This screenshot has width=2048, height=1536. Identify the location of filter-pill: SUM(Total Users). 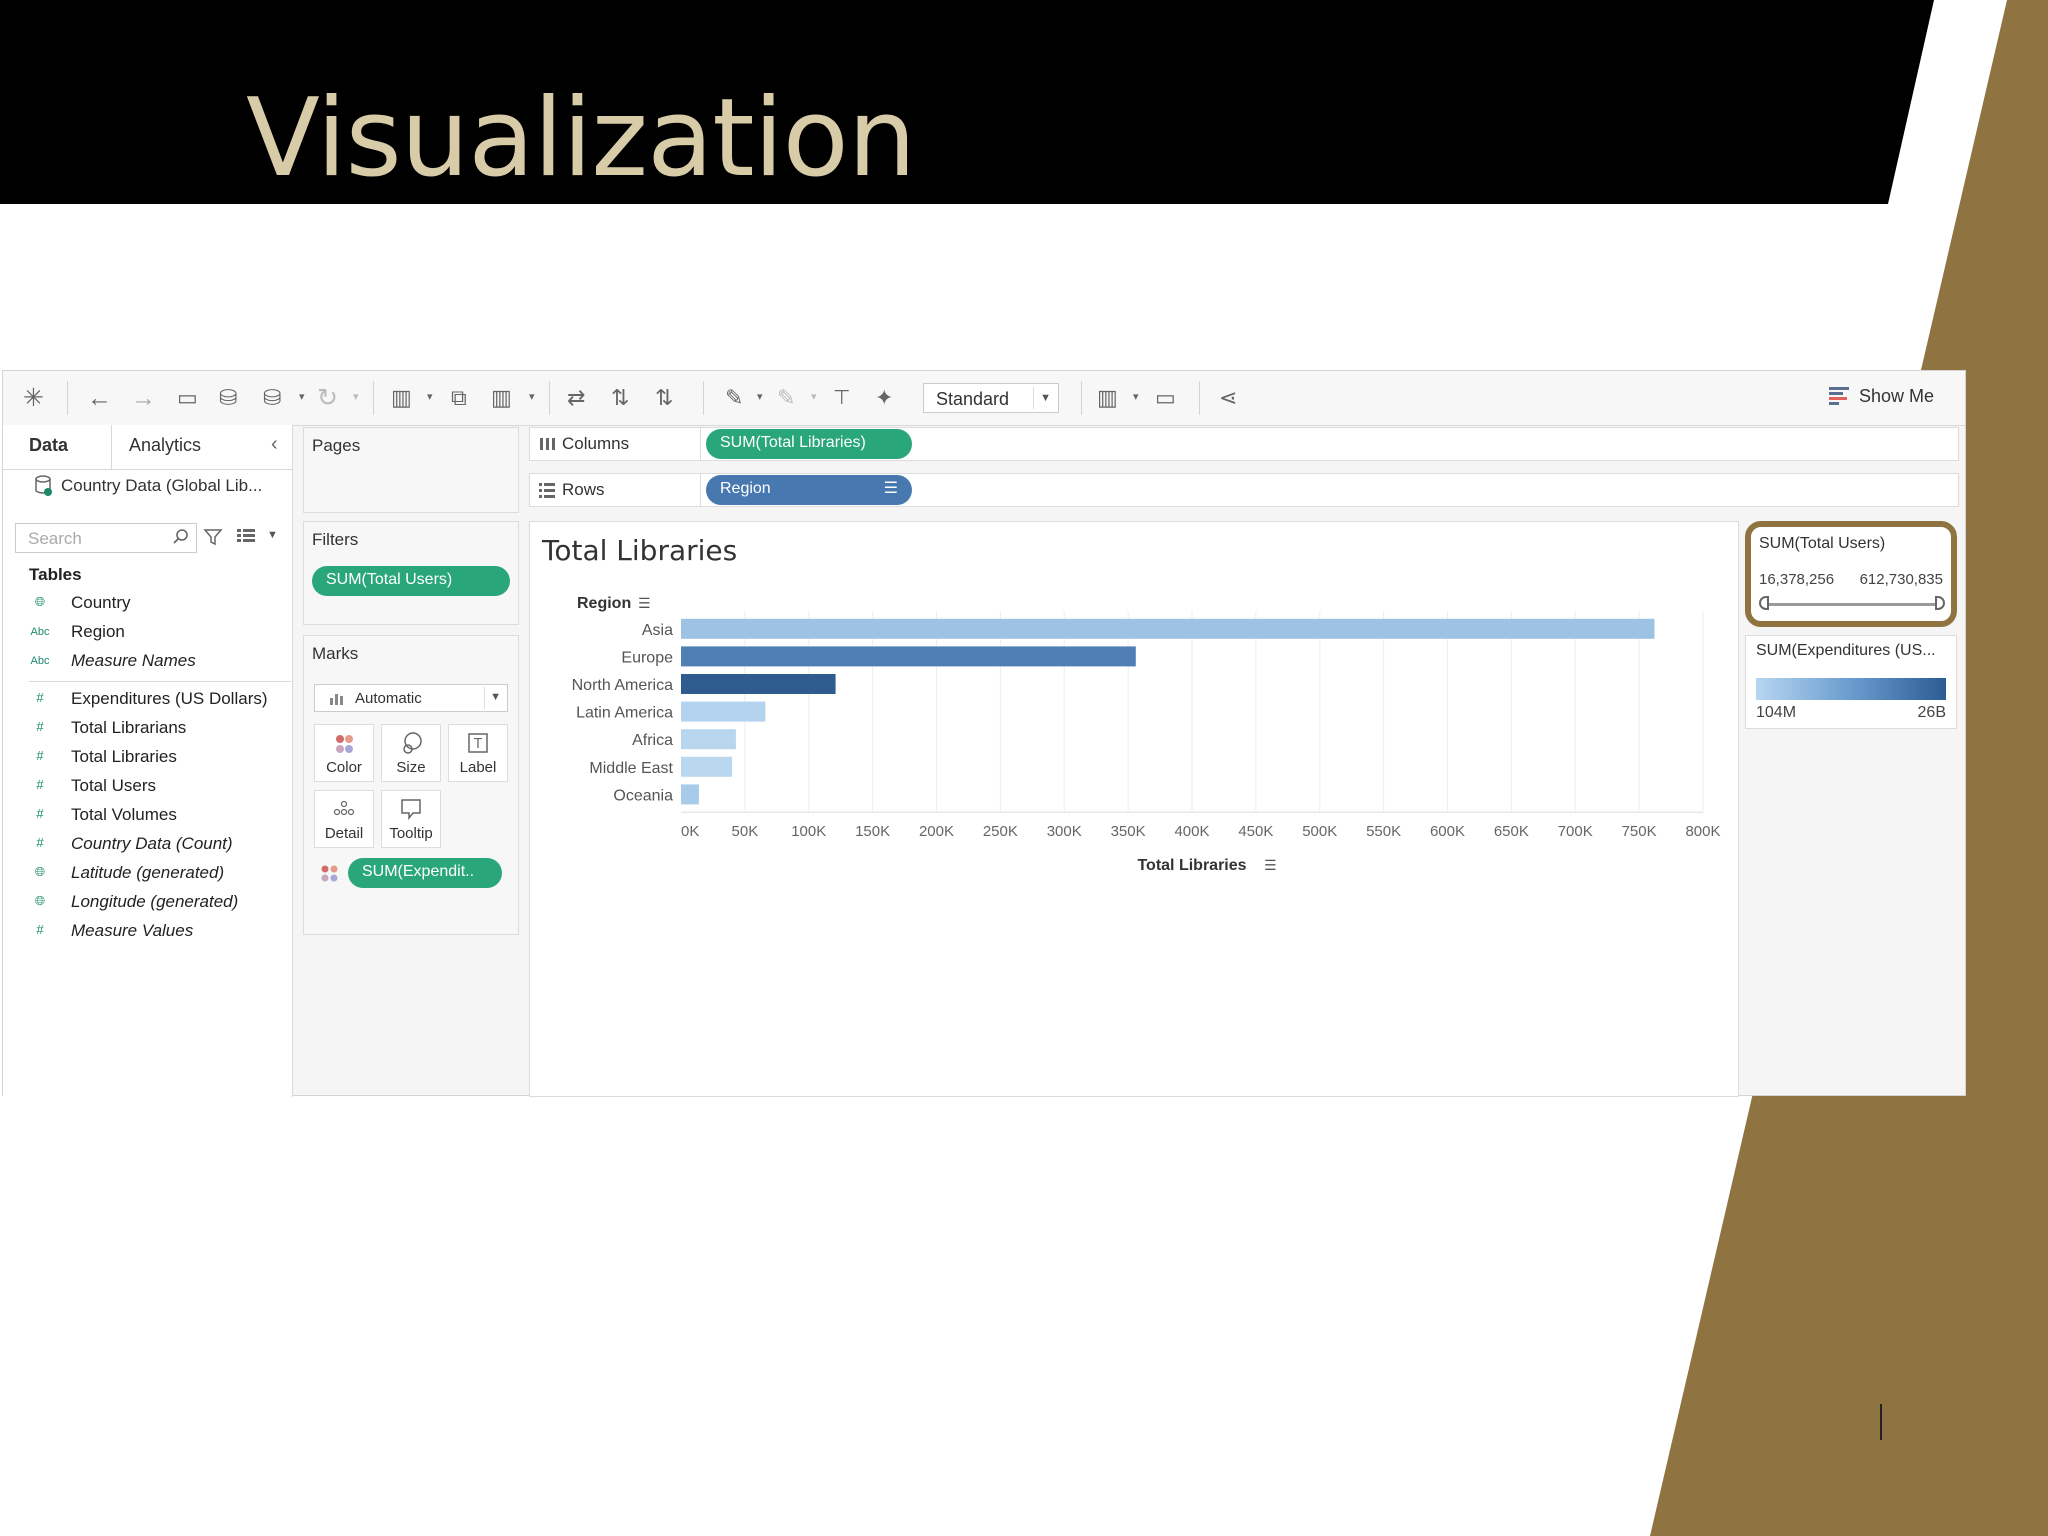
(411, 581).